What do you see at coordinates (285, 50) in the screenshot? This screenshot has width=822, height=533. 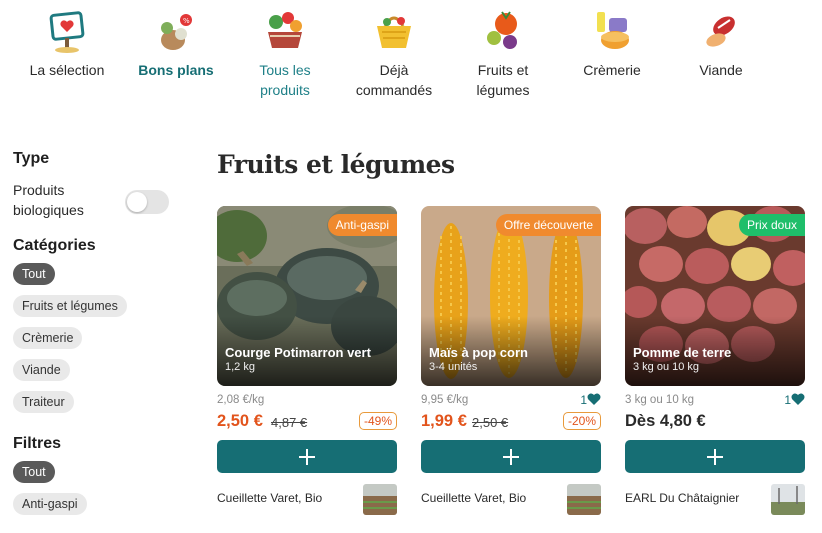 I see `nav-tous-les-produits: Tous les produits` at bounding box center [285, 50].